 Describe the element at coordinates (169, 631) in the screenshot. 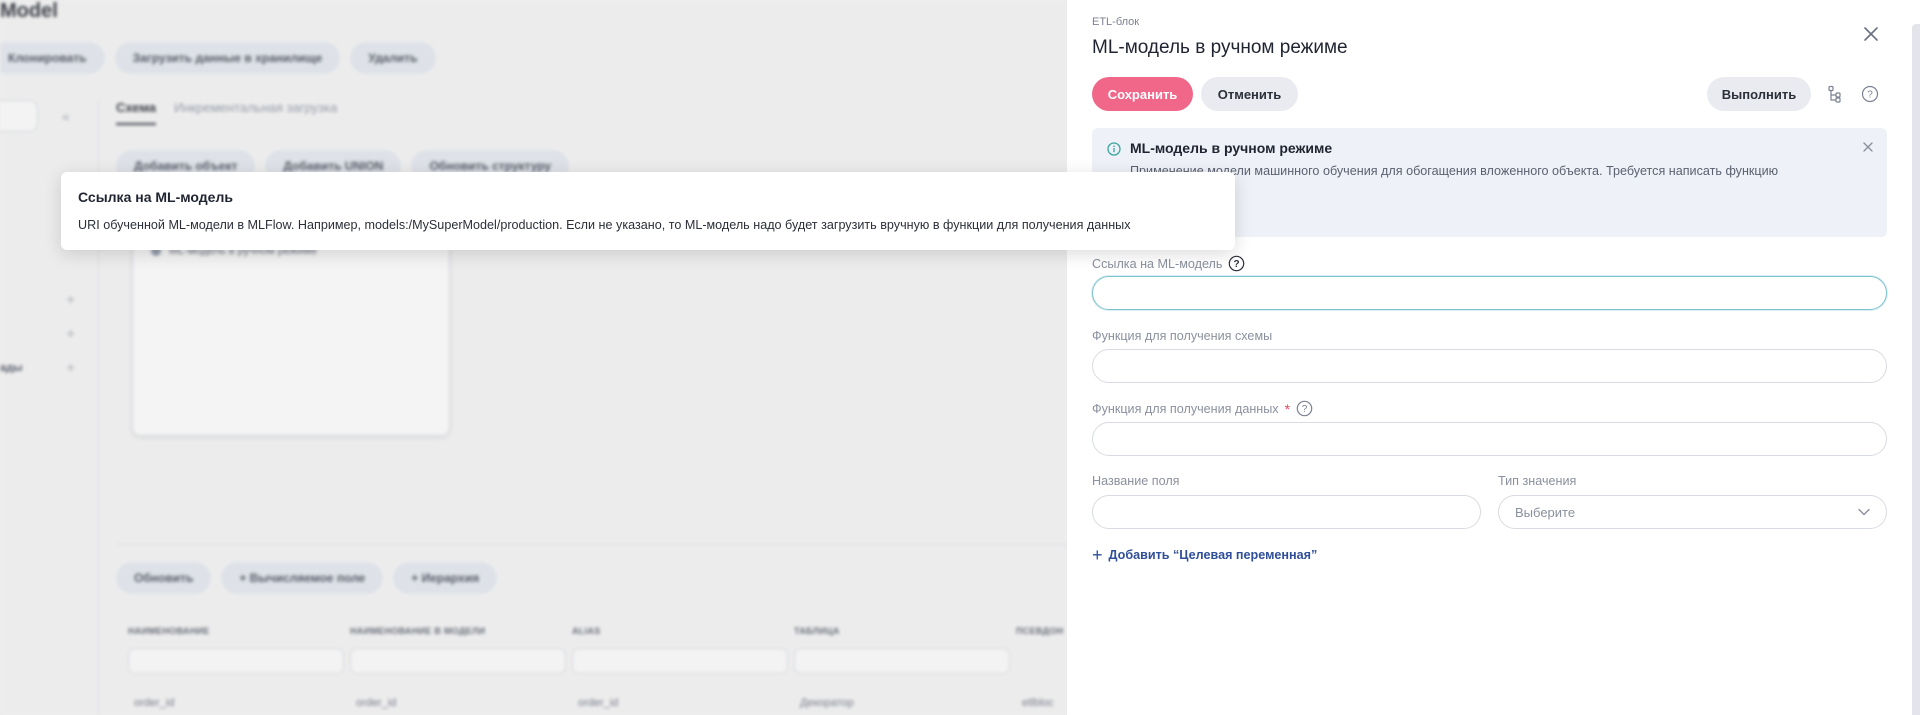

I see `column-header: НАИМЕНОВАНИЕ` at that location.